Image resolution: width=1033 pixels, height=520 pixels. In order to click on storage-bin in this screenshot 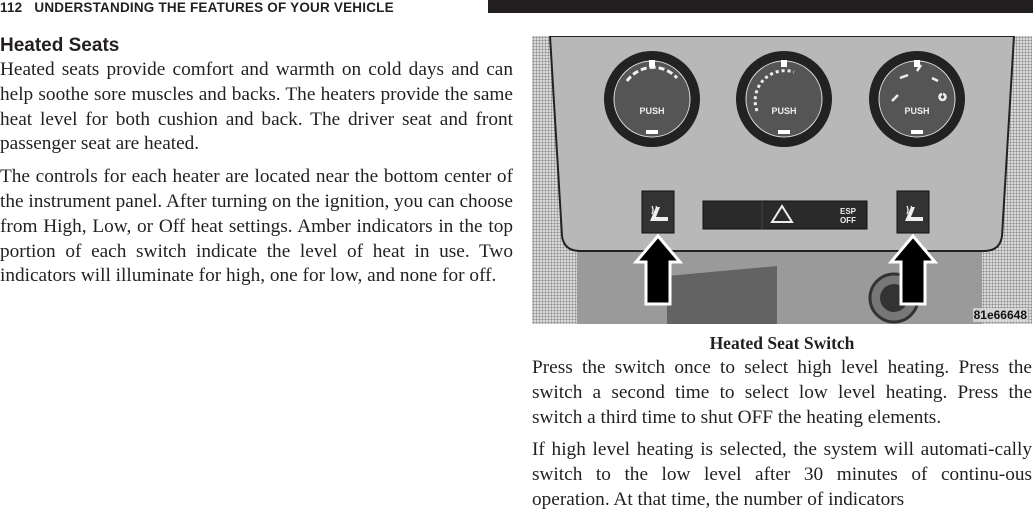, I will do `click(722, 295)`.